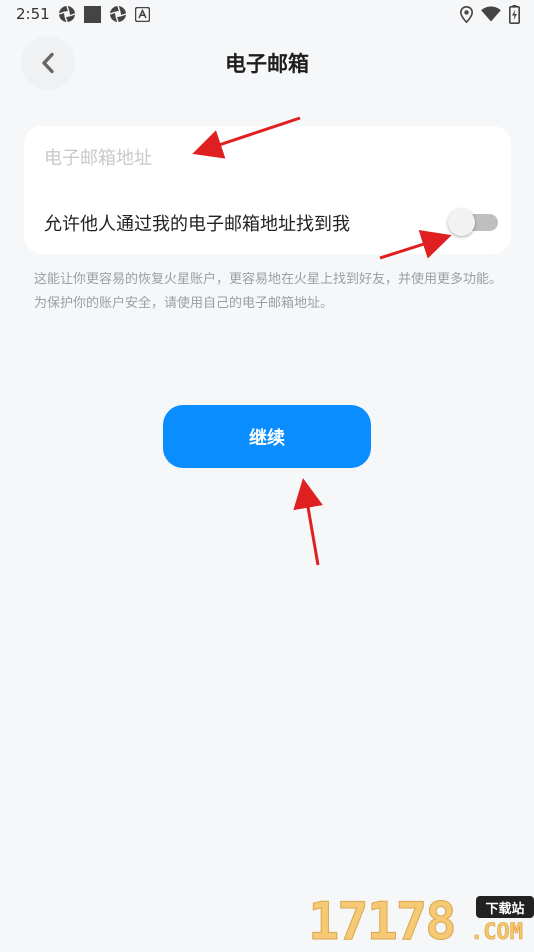  I want to click on wifi-icon, so click(491, 14).